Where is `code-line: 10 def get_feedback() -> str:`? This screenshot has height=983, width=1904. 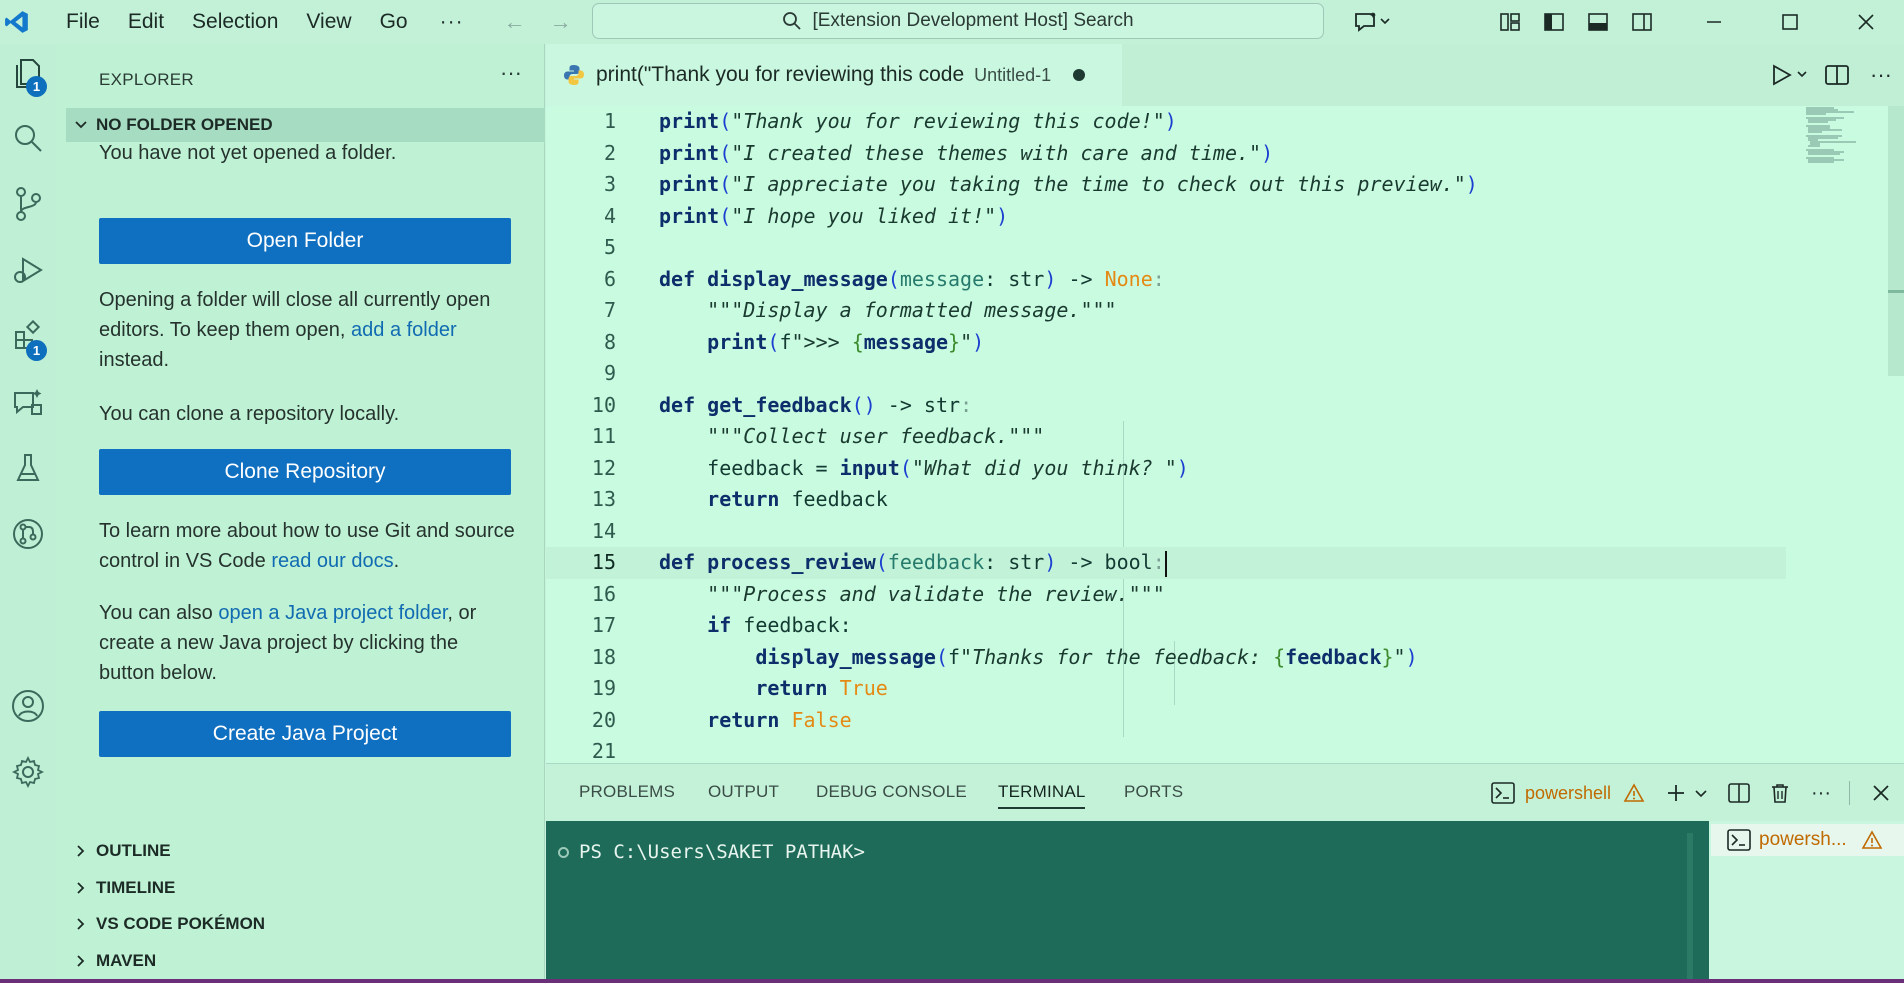 code-line: 10 def get_feedback() -> str: is located at coordinates (1166, 406).